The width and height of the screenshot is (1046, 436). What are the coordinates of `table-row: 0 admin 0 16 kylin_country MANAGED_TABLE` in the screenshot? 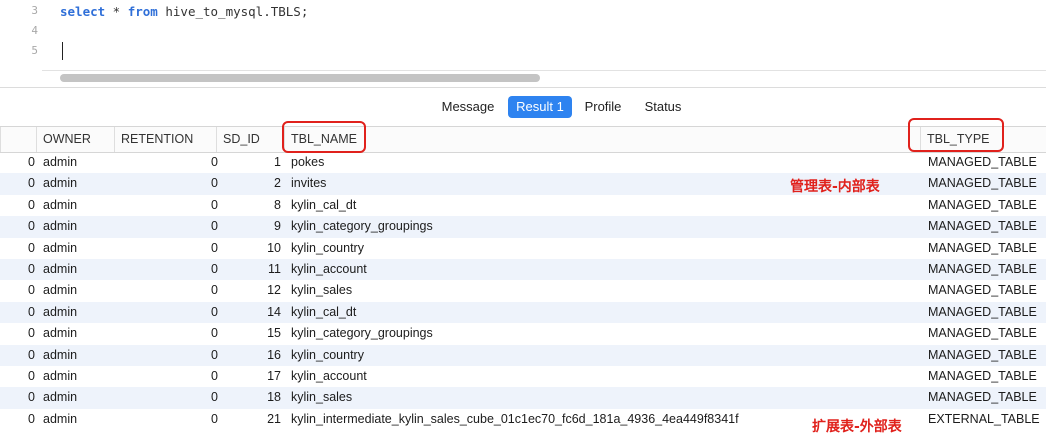 It's located at (523, 355).